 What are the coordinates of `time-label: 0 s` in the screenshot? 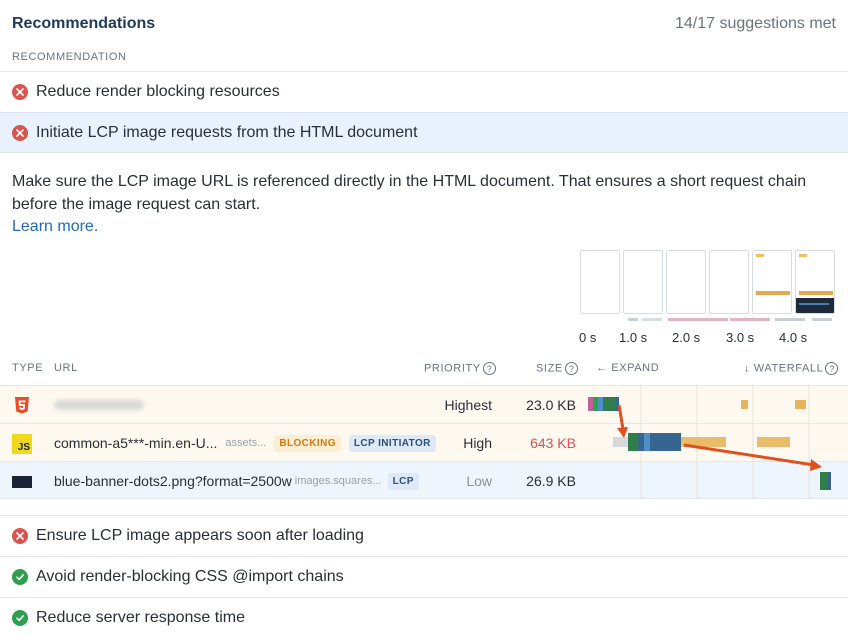 It's located at (588, 337).